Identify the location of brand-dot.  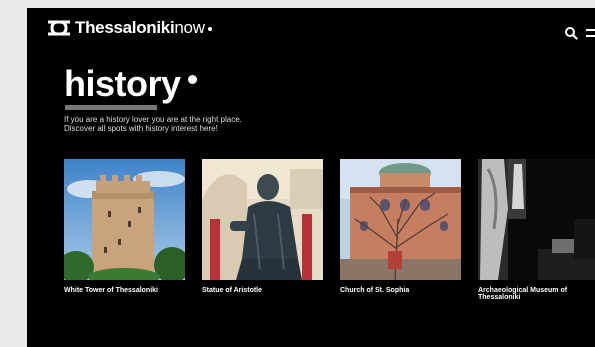
(209, 29).